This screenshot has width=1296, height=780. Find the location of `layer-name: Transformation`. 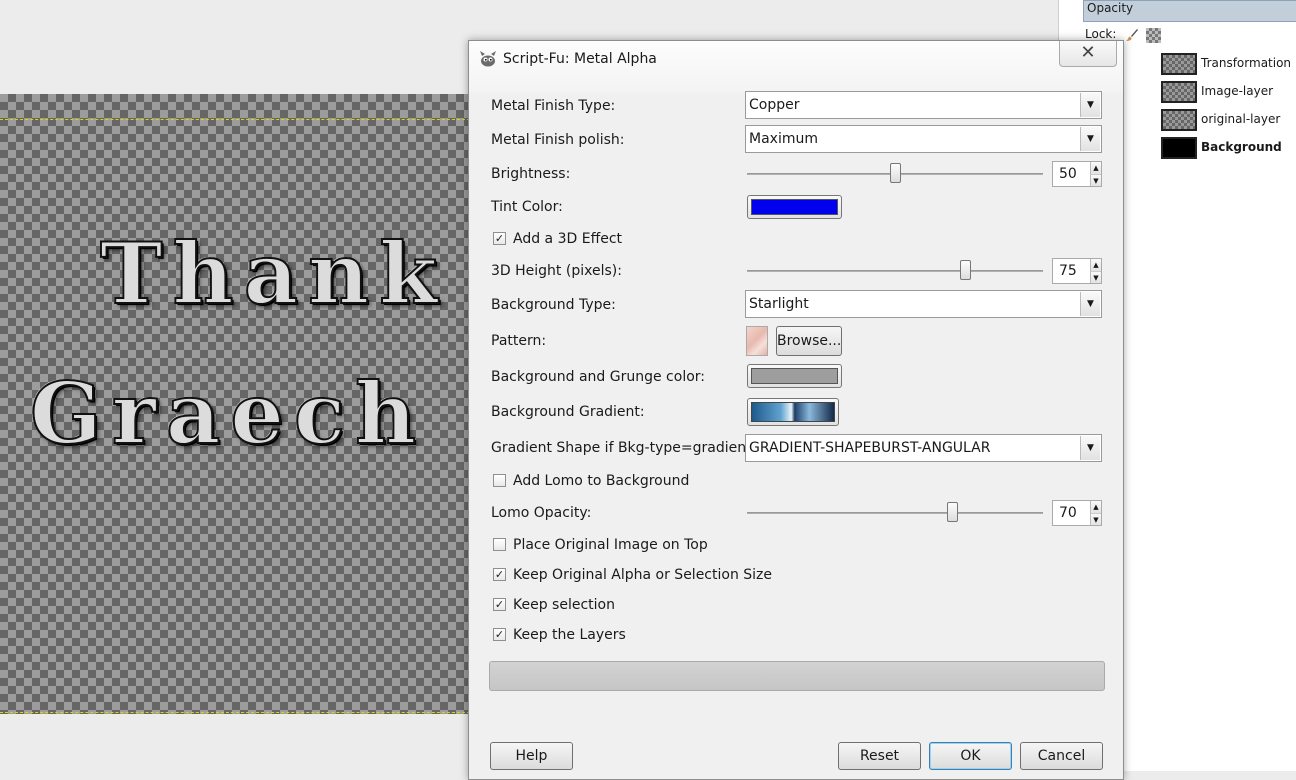

layer-name: Transformation is located at coordinates (1246, 63).